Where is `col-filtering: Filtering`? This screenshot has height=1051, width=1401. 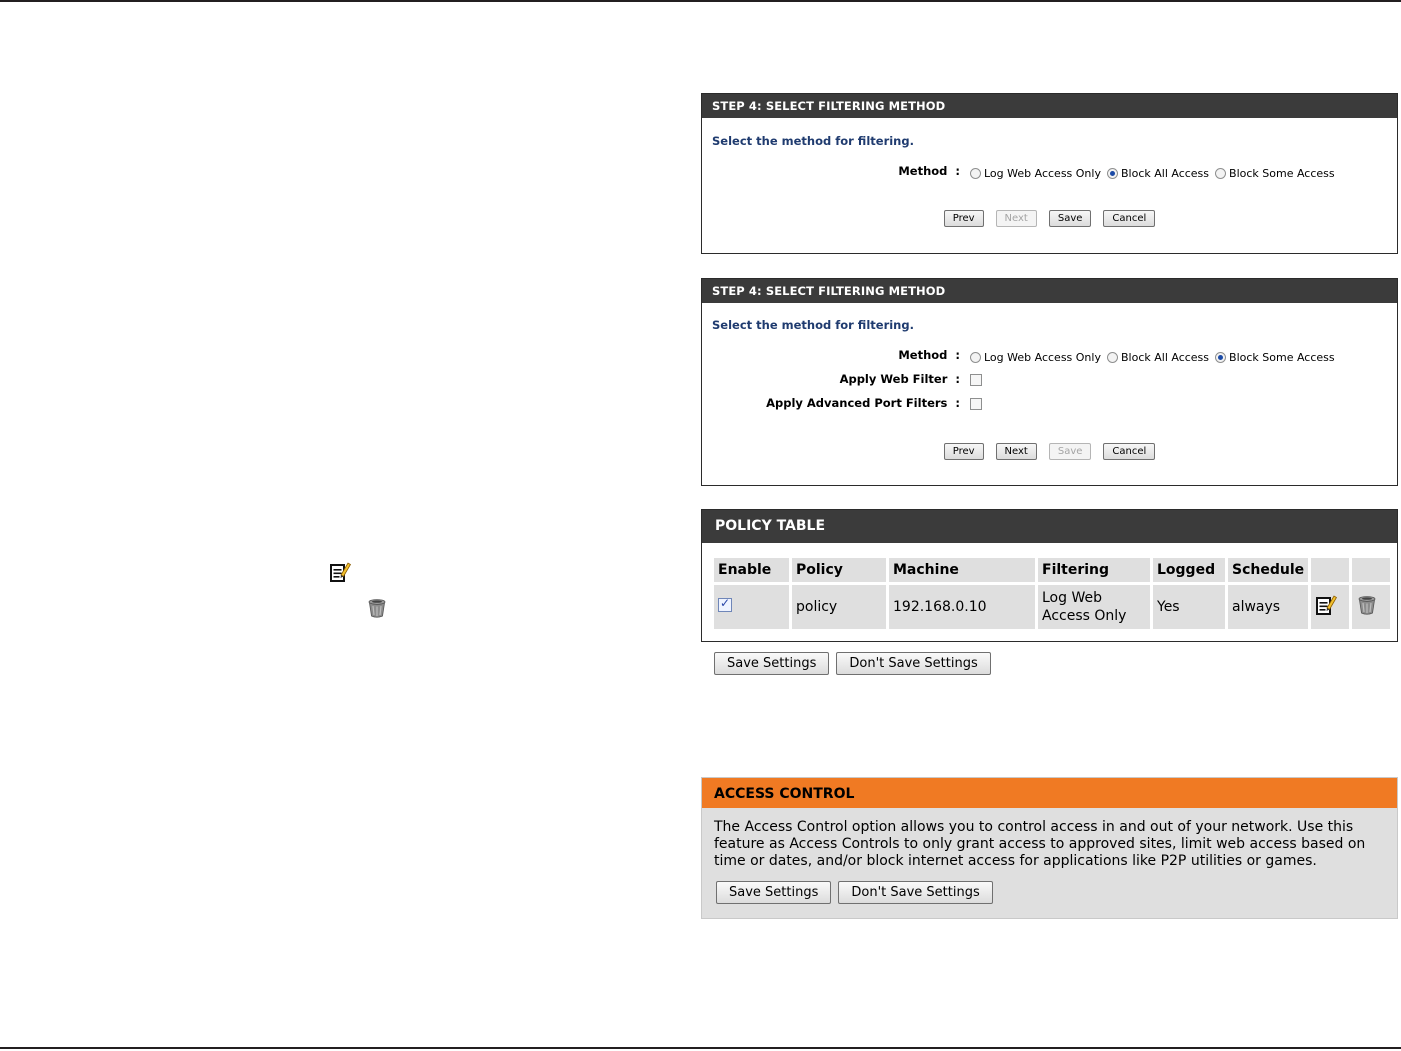
col-filtering: Filtering is located at coordinates (1094, 570).